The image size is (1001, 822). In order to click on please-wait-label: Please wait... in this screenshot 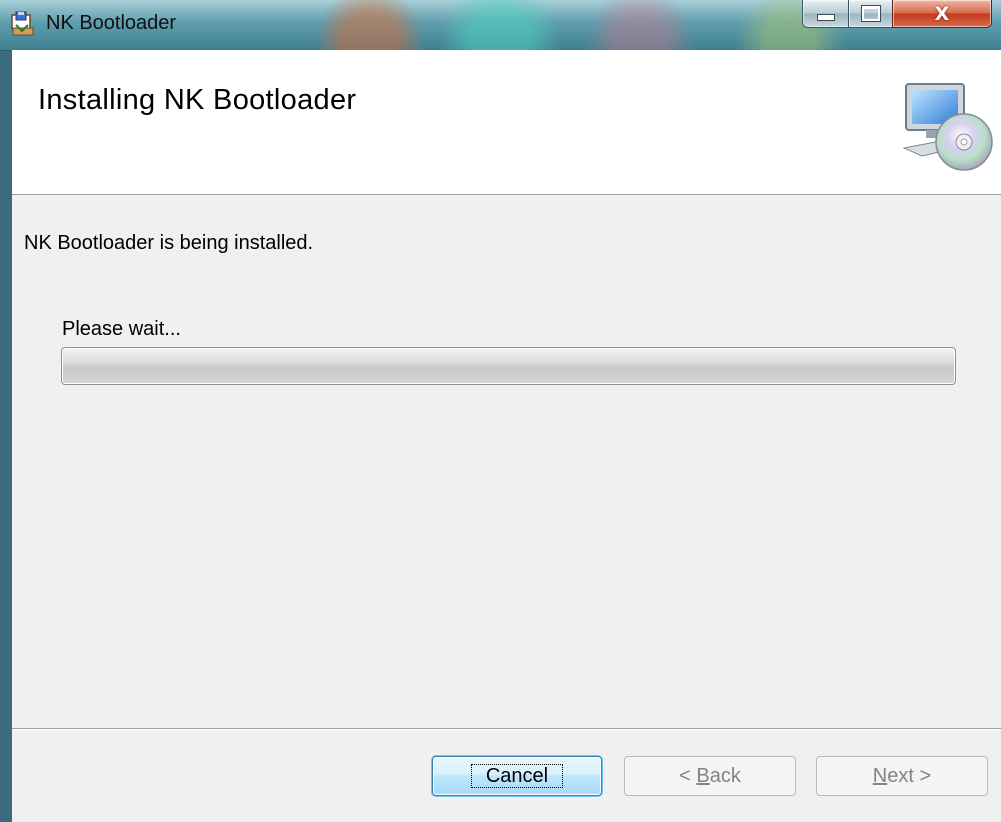, I will do `click(121, 329)`.